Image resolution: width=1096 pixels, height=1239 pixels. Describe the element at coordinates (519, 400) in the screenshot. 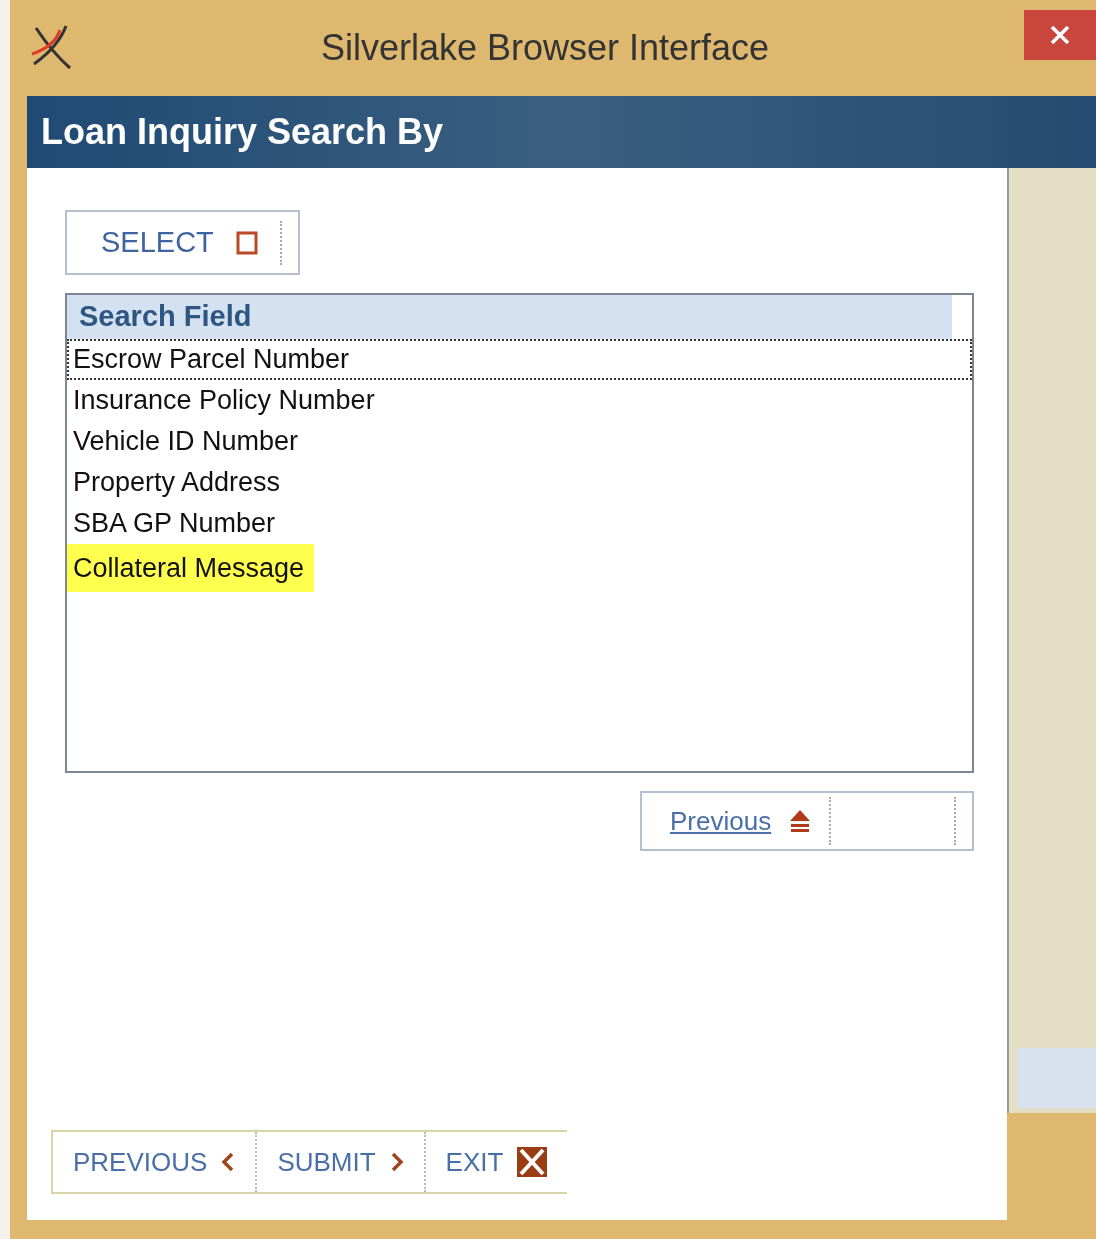

I see `list-item: Insurance Policy Number` at that location.